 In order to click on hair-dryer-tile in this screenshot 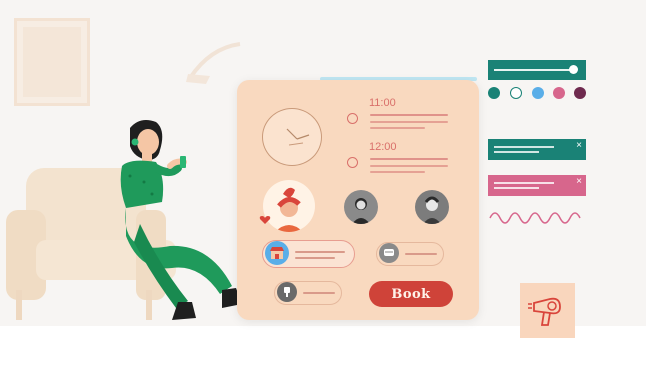, I will do `click(547, 310)`.